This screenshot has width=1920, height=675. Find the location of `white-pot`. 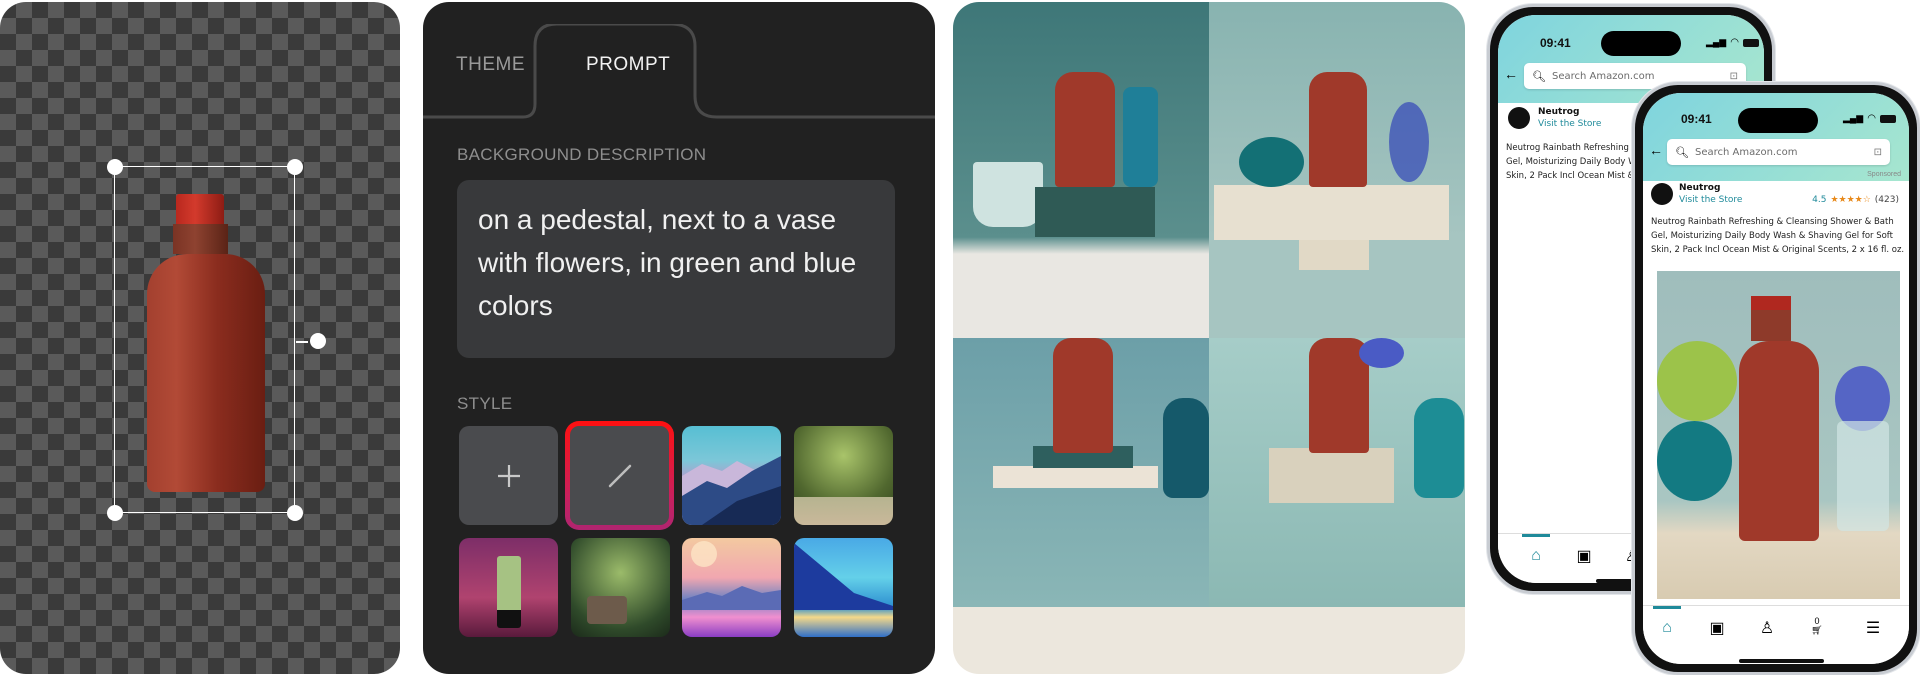

white-pot is located at coordinates (1008, 194).